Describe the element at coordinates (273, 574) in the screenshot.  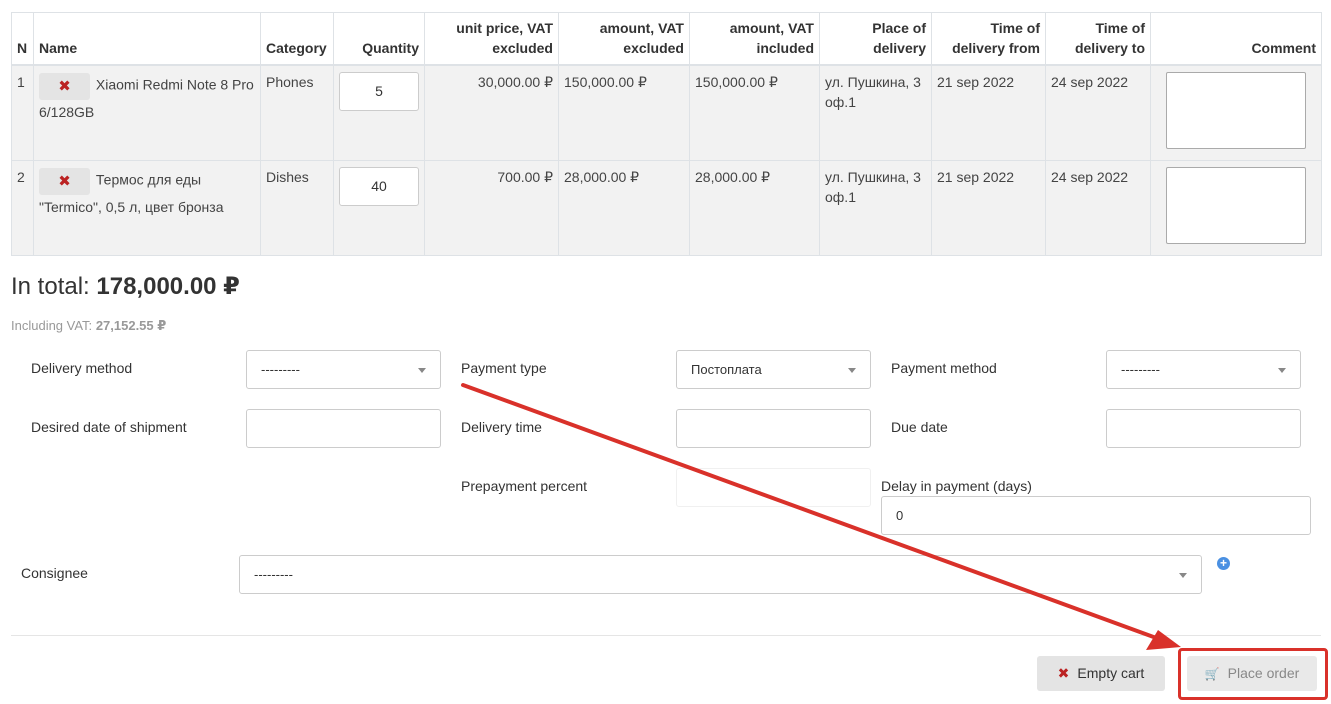
I see `consignee-value: ---------` at that location.